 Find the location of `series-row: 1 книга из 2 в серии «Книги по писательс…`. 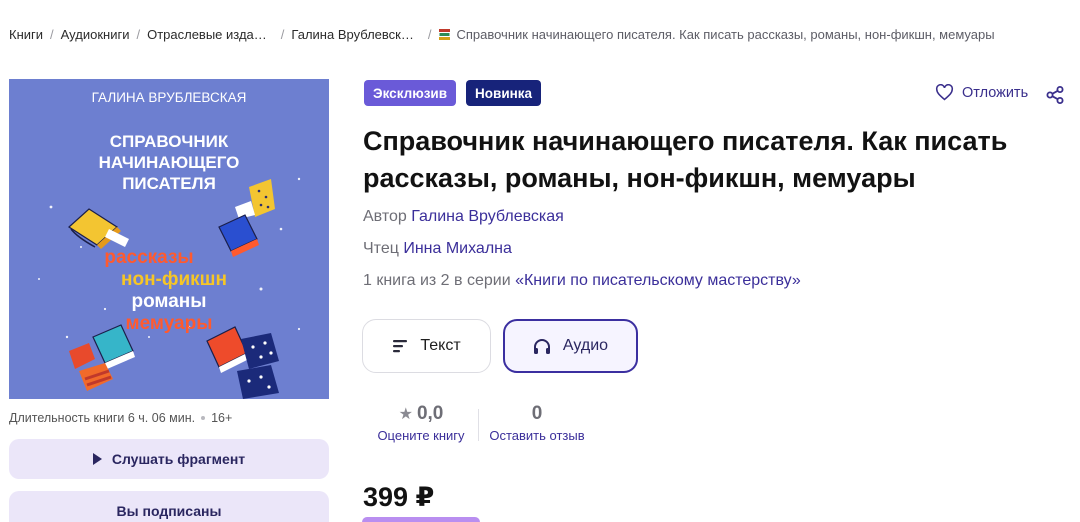

series-row: 1 книга из 2 в серии «Книги по писательс… is located at coordinates (582, 281).